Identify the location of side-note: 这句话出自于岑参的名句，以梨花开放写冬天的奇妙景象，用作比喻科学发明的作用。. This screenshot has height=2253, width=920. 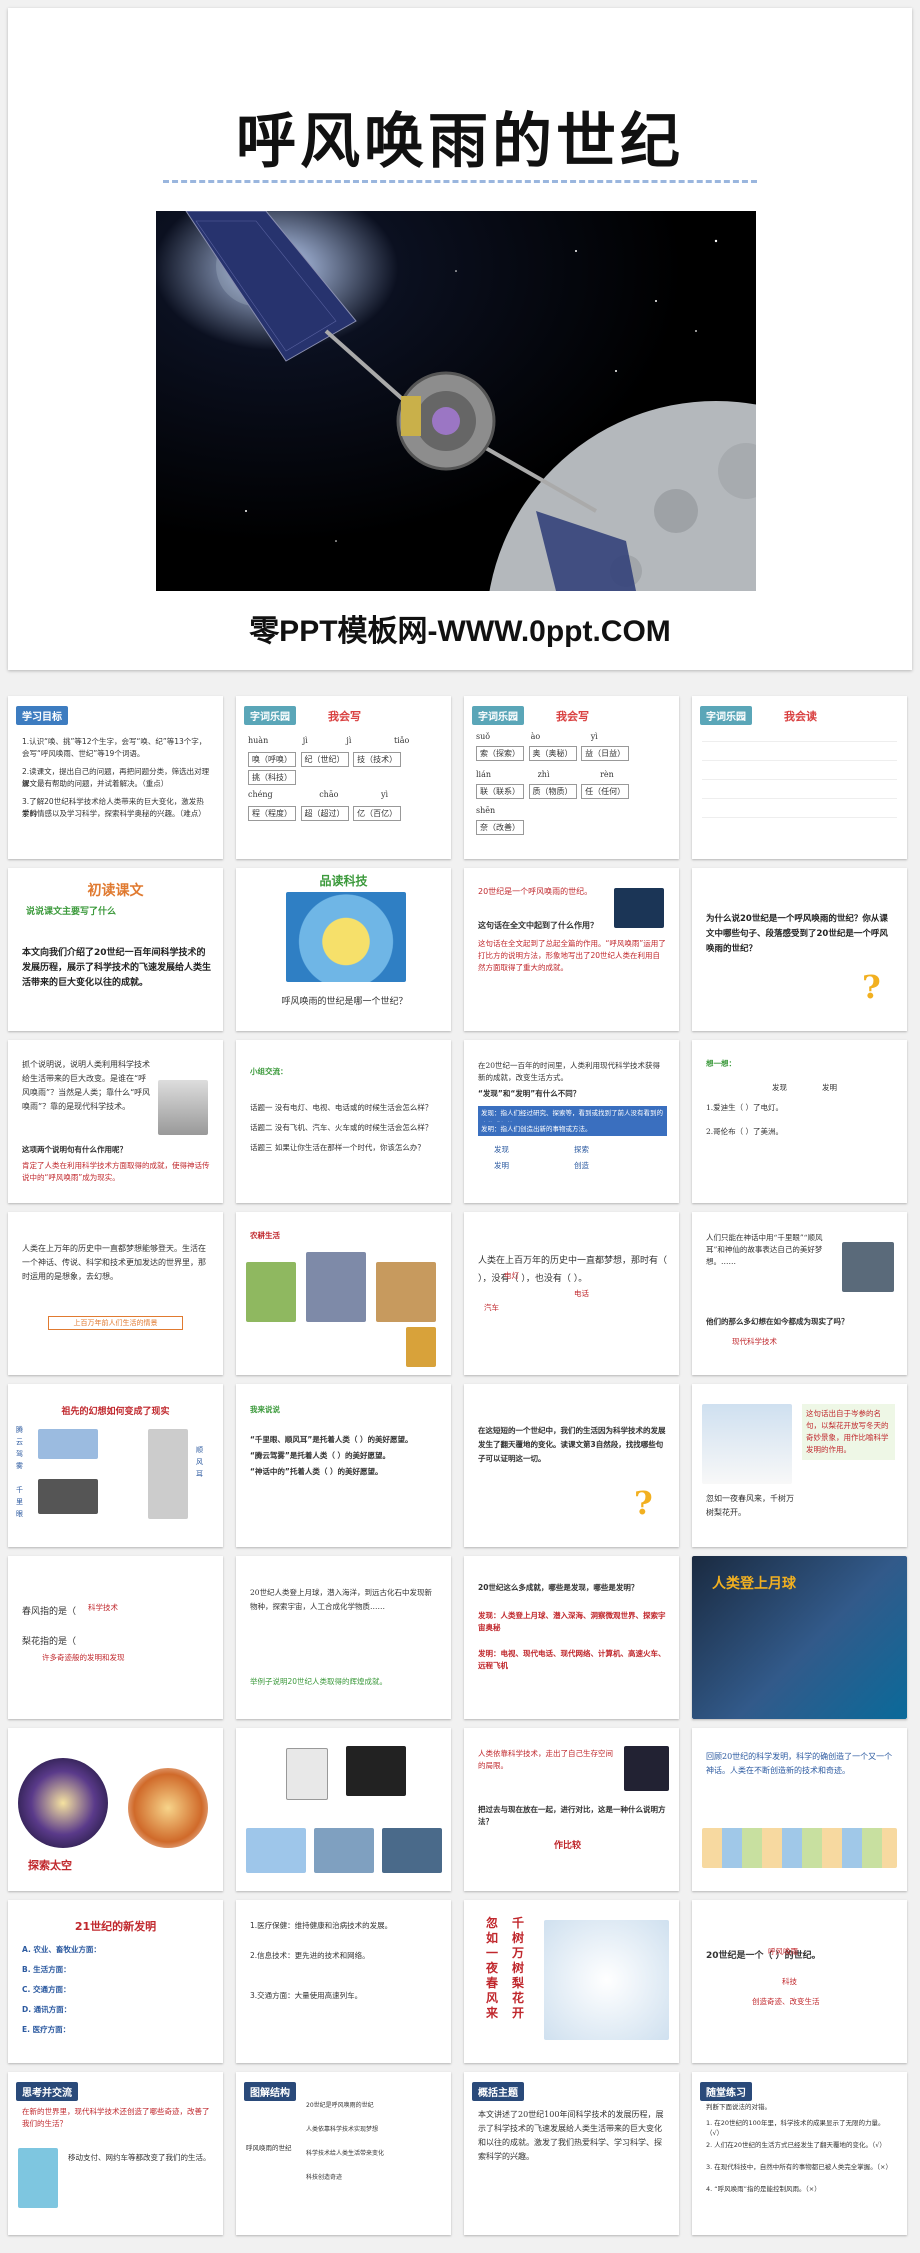
(848, 1432).